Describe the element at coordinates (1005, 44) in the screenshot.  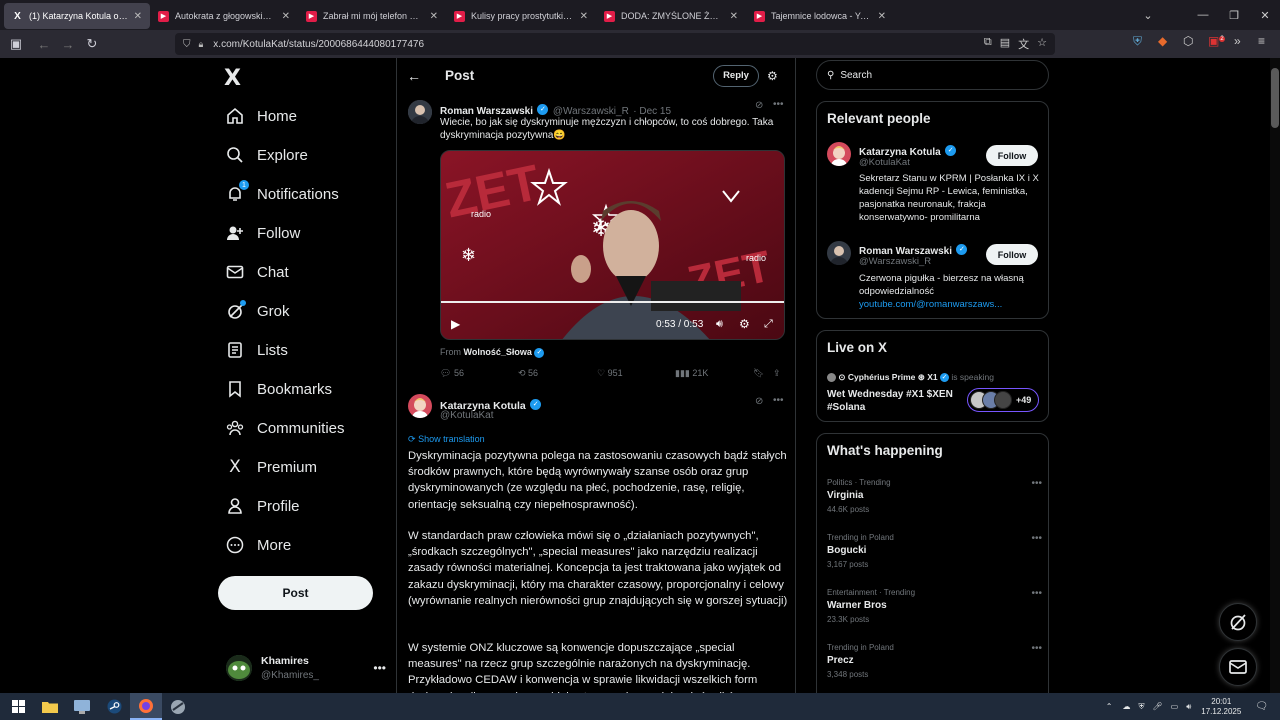
I see `reader-view-icon: ▤` at that location.